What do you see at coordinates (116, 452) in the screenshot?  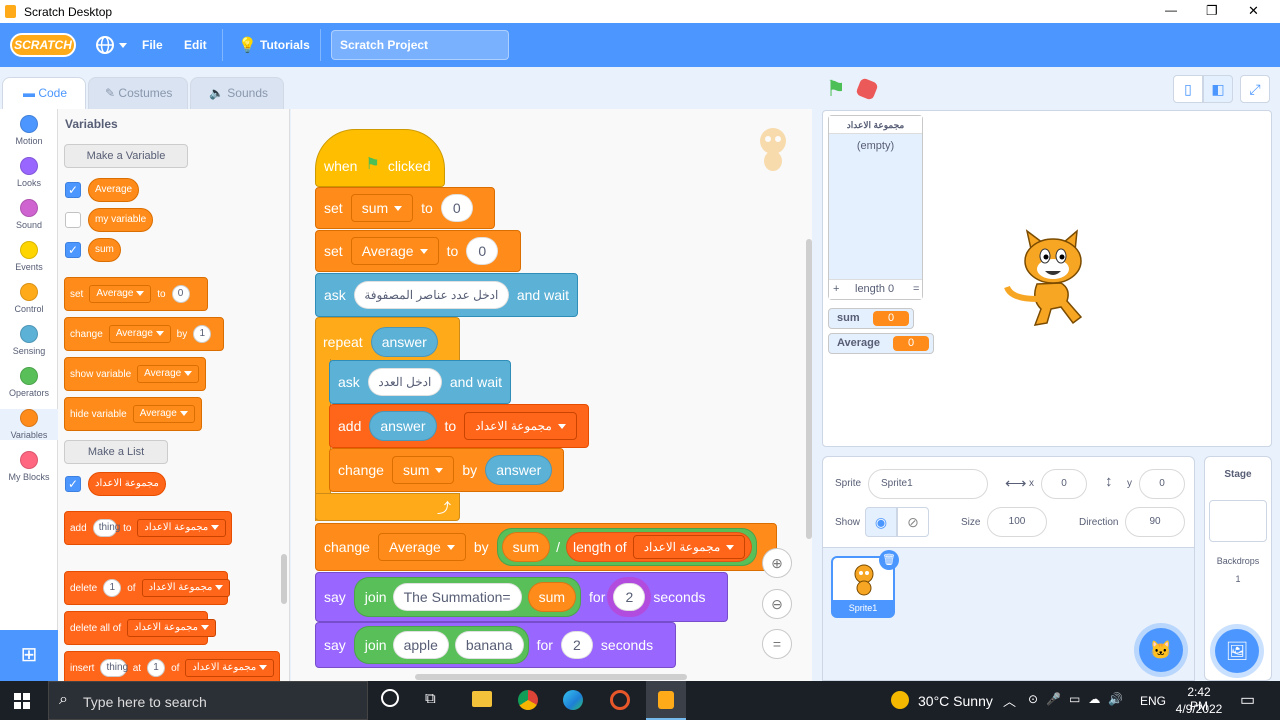 I see `make-list-button: Make a List` at bounding box center [116, 452].